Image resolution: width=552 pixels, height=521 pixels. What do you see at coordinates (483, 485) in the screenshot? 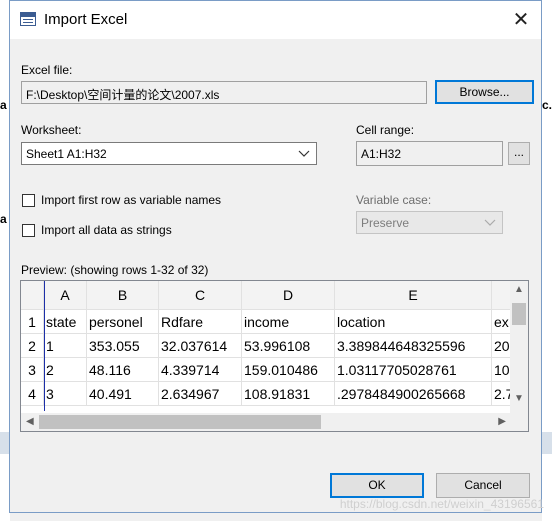
I see `cancel-button: Cancel` at bounding box center [483, 485].